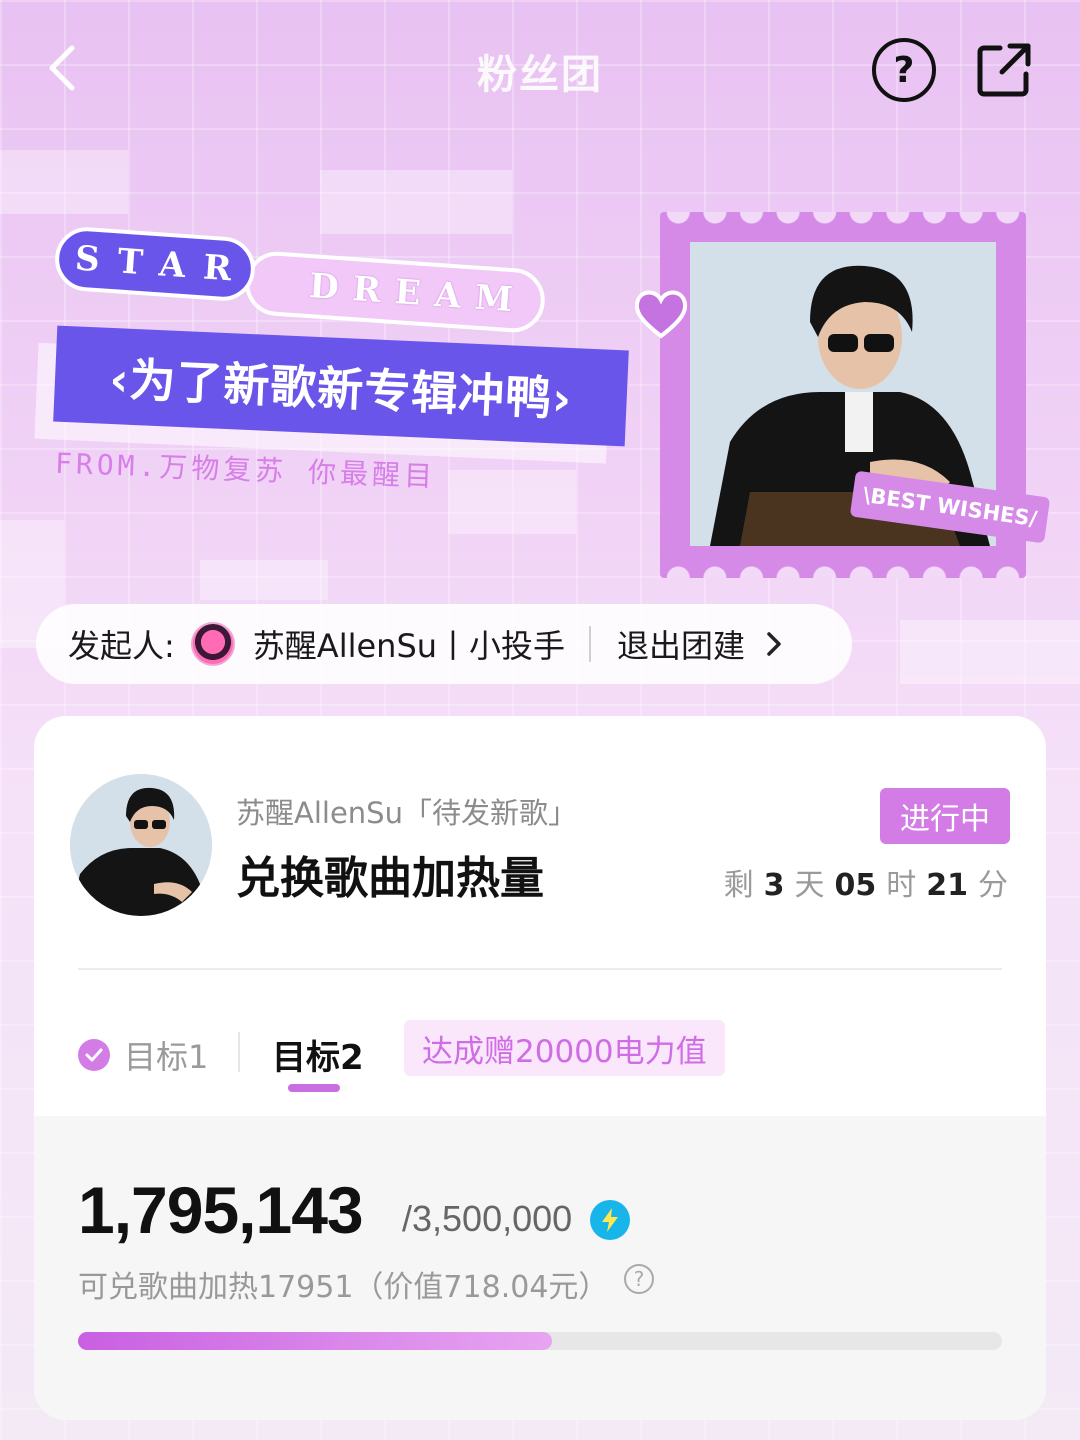 This screenshot has width=1080, height=1440. Describe the element at coordinates (610, 1220) in the screenshot. I see `lightning-icon` at that location.